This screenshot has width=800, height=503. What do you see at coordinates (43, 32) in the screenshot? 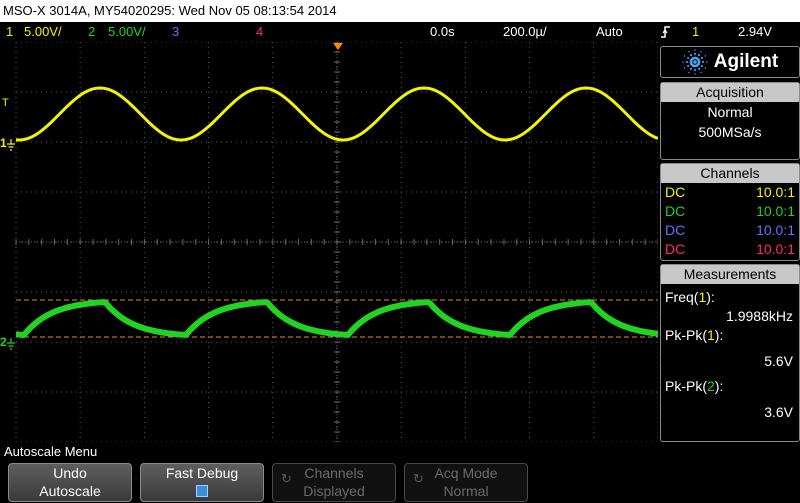
I see `ch1-scale: 5.00V/` at bounding box center [43, 32].